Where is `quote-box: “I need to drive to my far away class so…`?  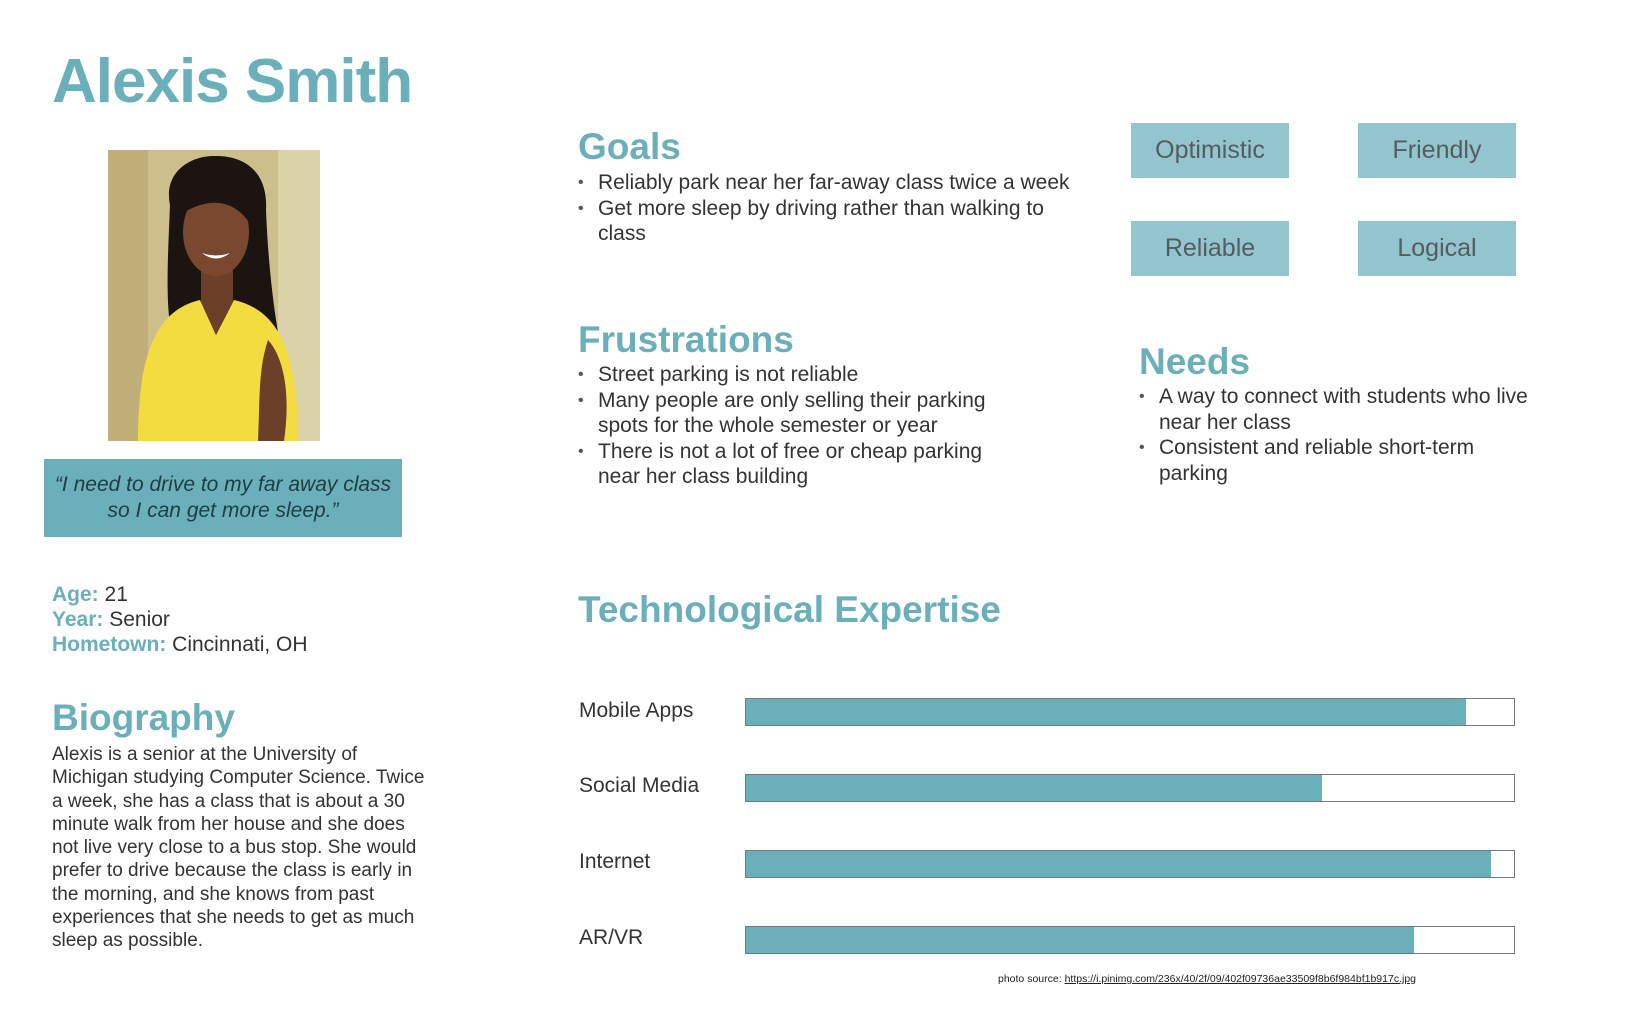 quote-box: “I need to drive to my far away class so… is located at coordinates (223, 498).